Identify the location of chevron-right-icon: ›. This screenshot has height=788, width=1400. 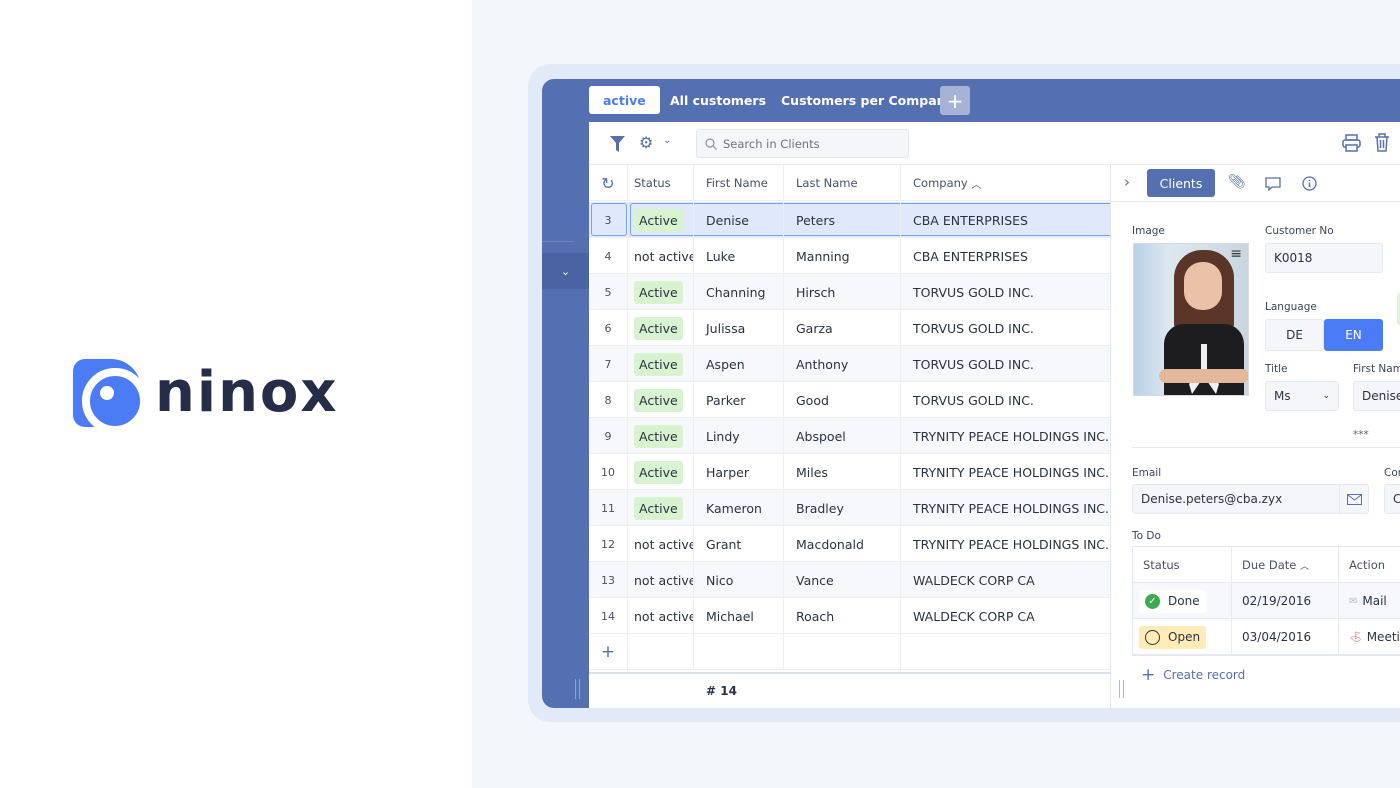
(1127, 182).